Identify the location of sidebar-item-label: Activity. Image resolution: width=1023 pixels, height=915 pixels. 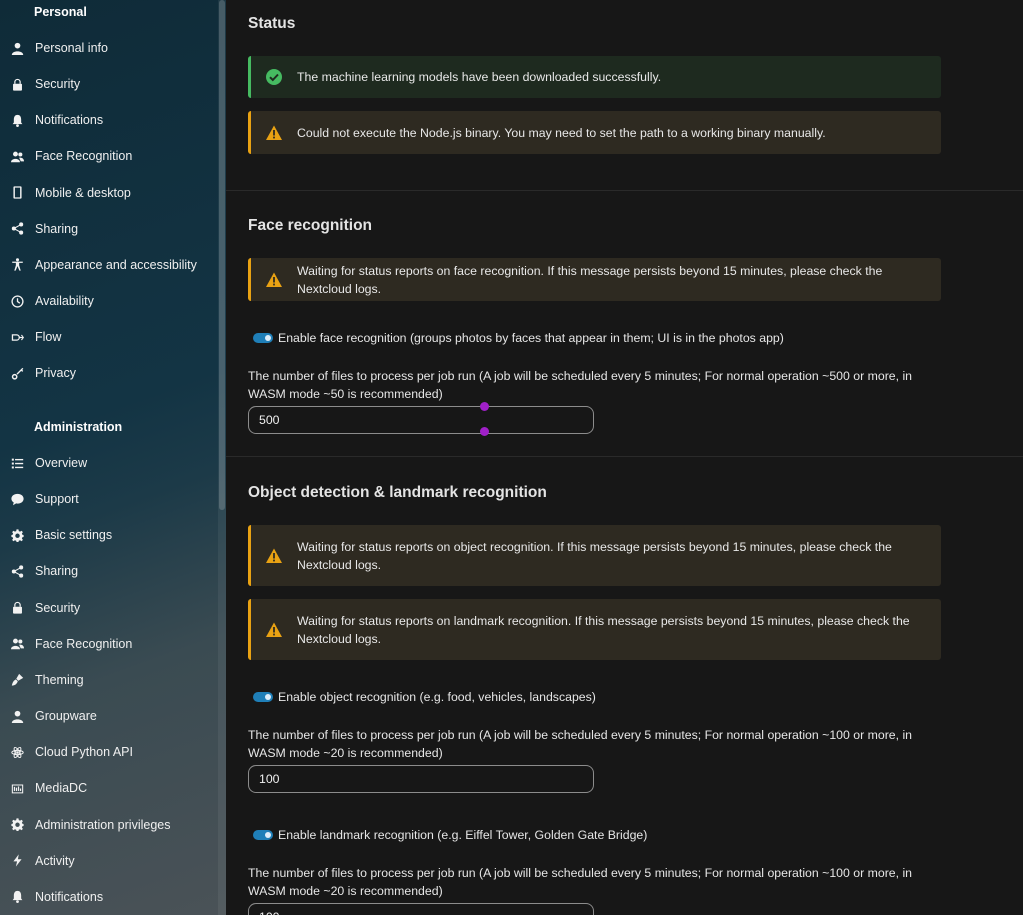
(55, 860).